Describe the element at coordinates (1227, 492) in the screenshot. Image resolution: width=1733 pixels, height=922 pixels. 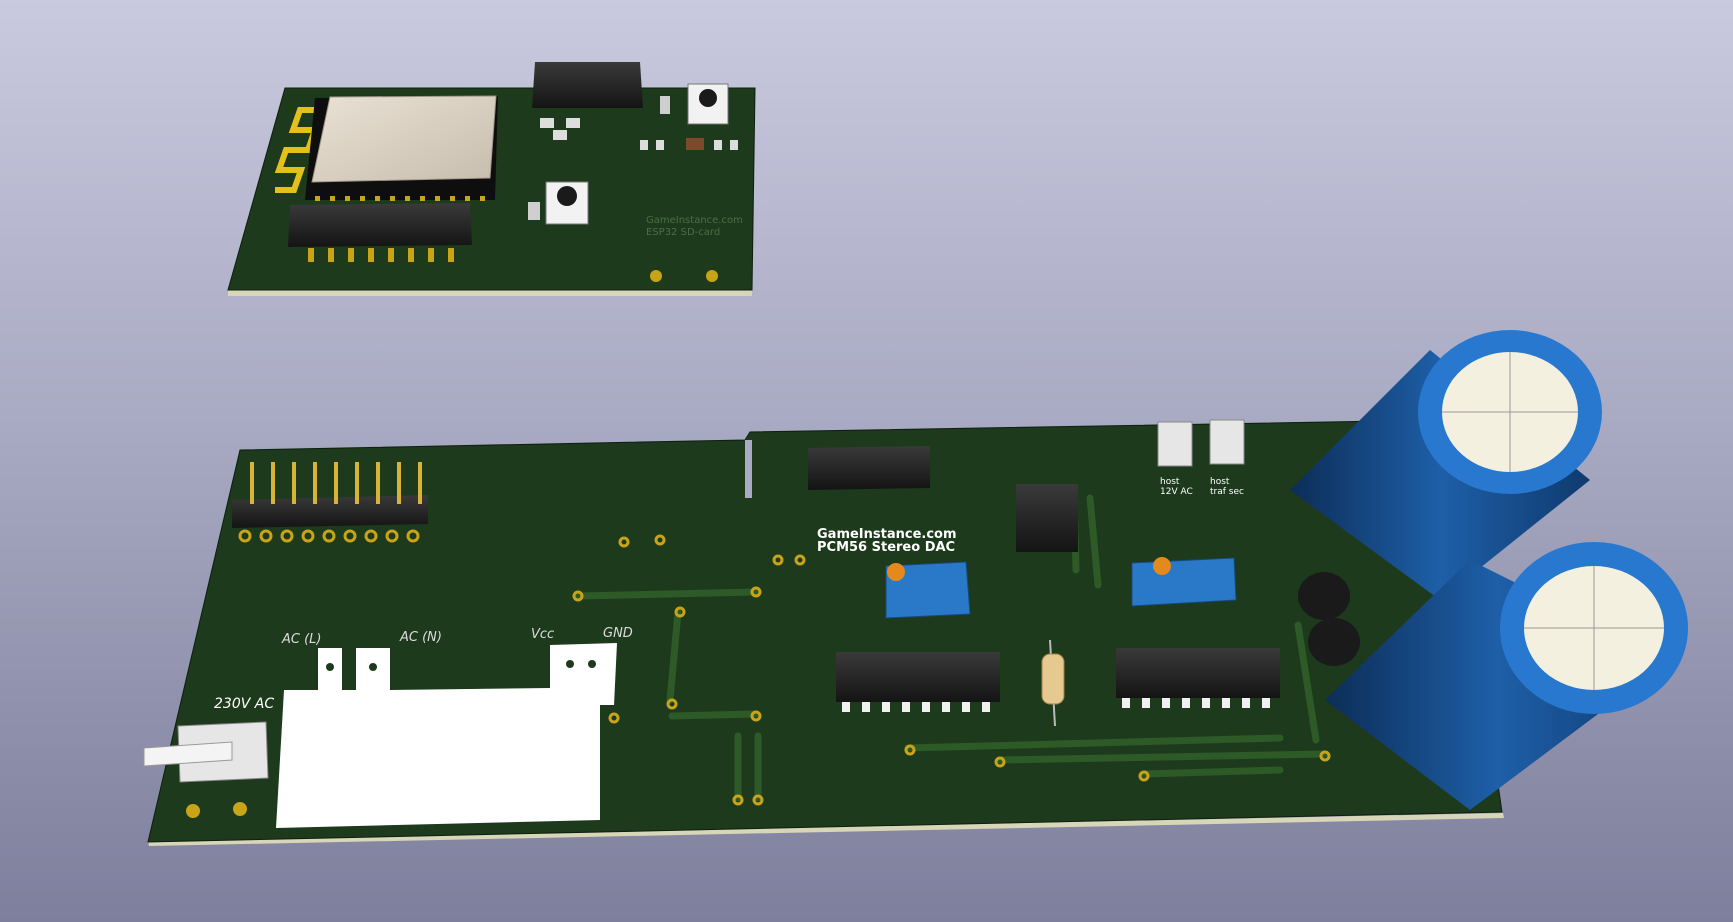
I see `label-host-traf-b: traf sec` at that location.